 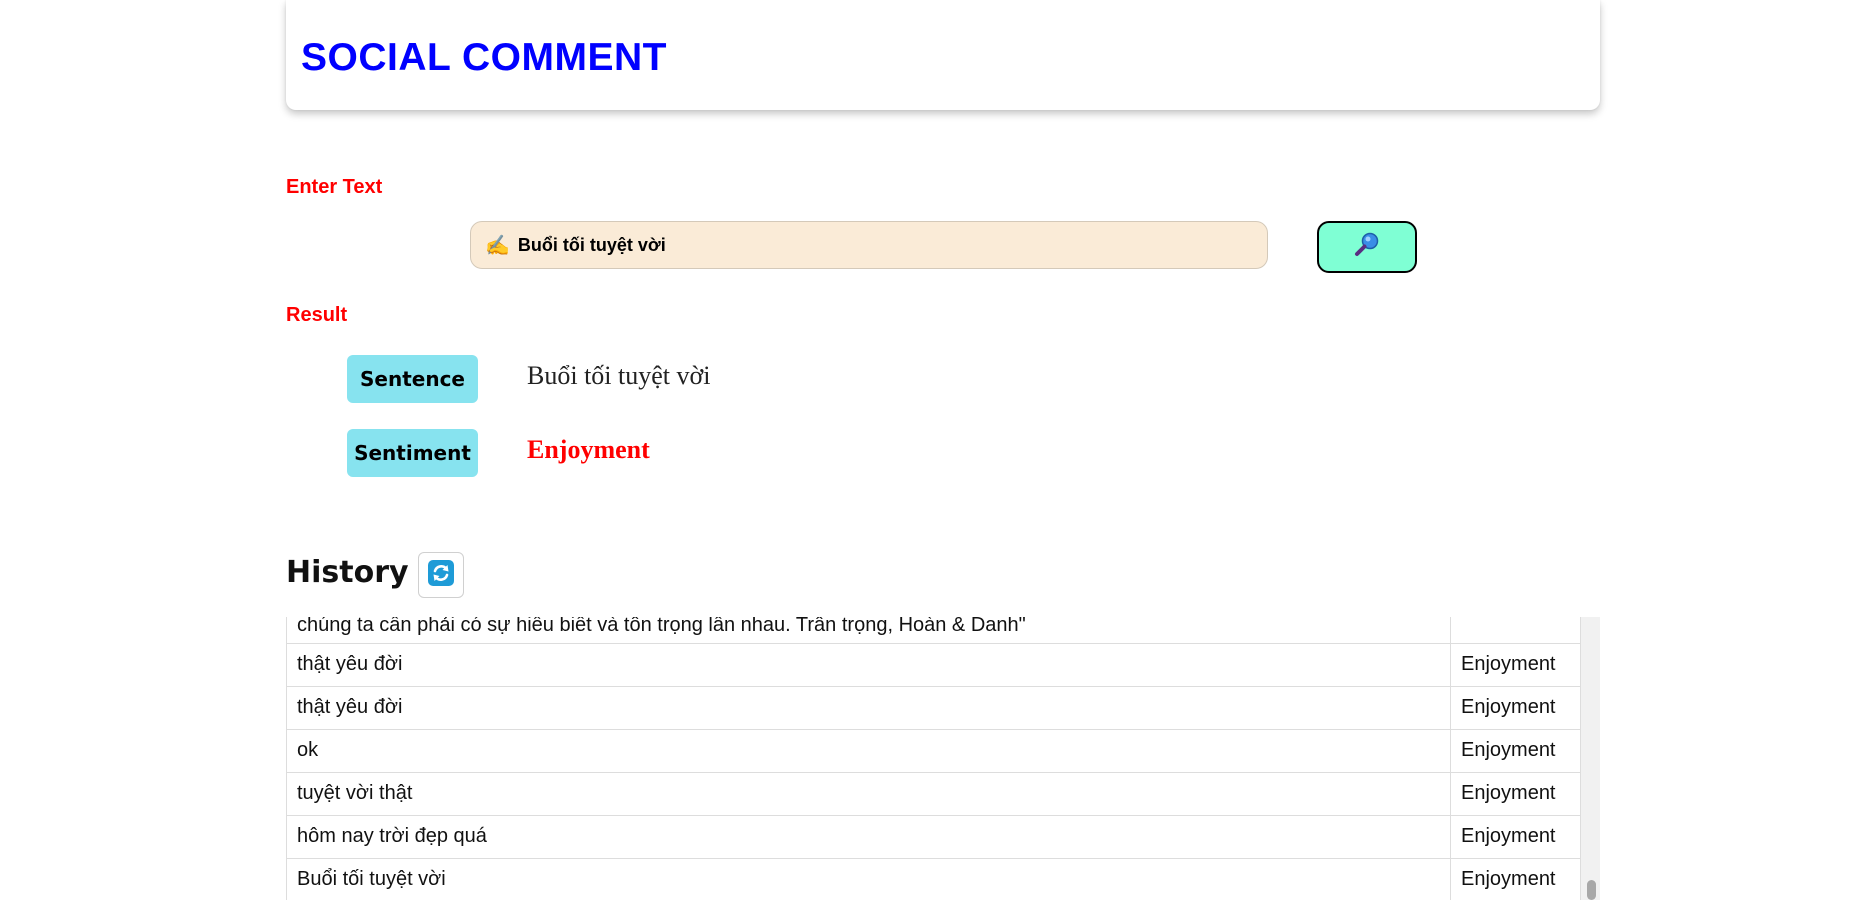 I want to click on sentence-value: Buổi tối tuyệt vời, so click(x=619, y=375).